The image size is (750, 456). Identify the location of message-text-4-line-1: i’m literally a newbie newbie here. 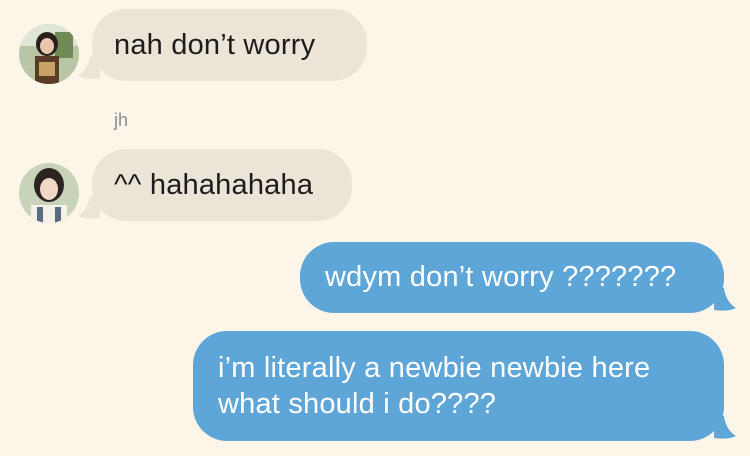
(434, 368).